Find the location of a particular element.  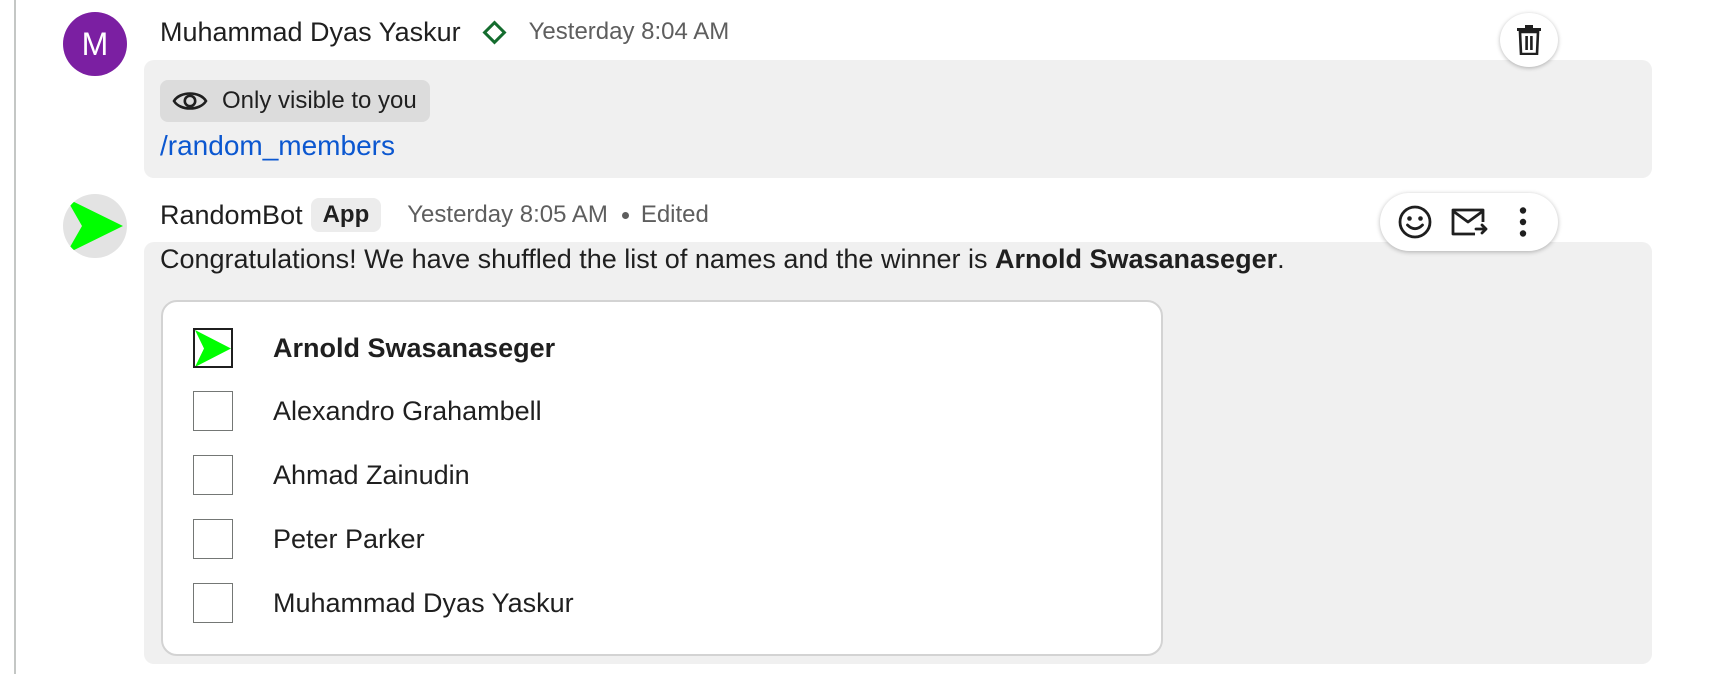

separator-dot is located at coordinates (625, 215).